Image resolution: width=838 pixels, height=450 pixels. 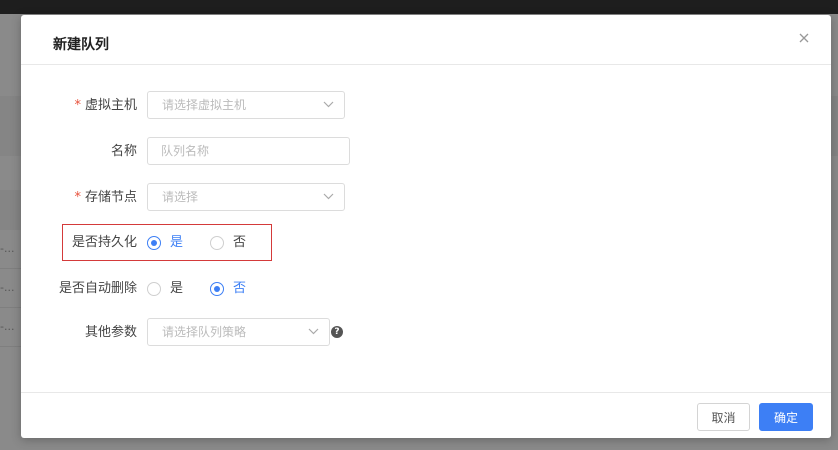 I want to click on name-input, so click(x=248, y=151).